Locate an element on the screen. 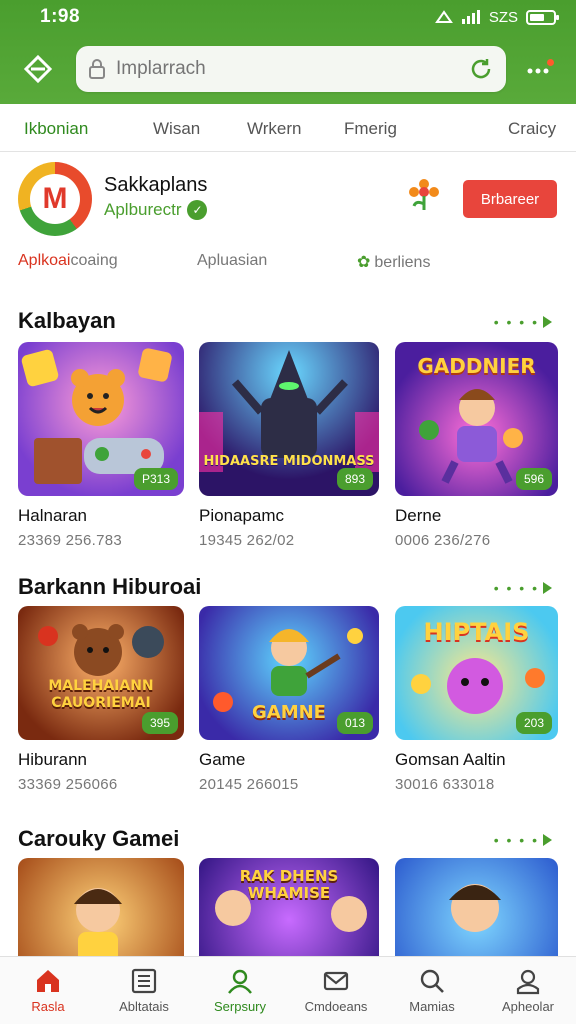 The height and width of the screenshot is (1024, 576). card-meta: 33369 256066 is located at coordinates (68, 784).